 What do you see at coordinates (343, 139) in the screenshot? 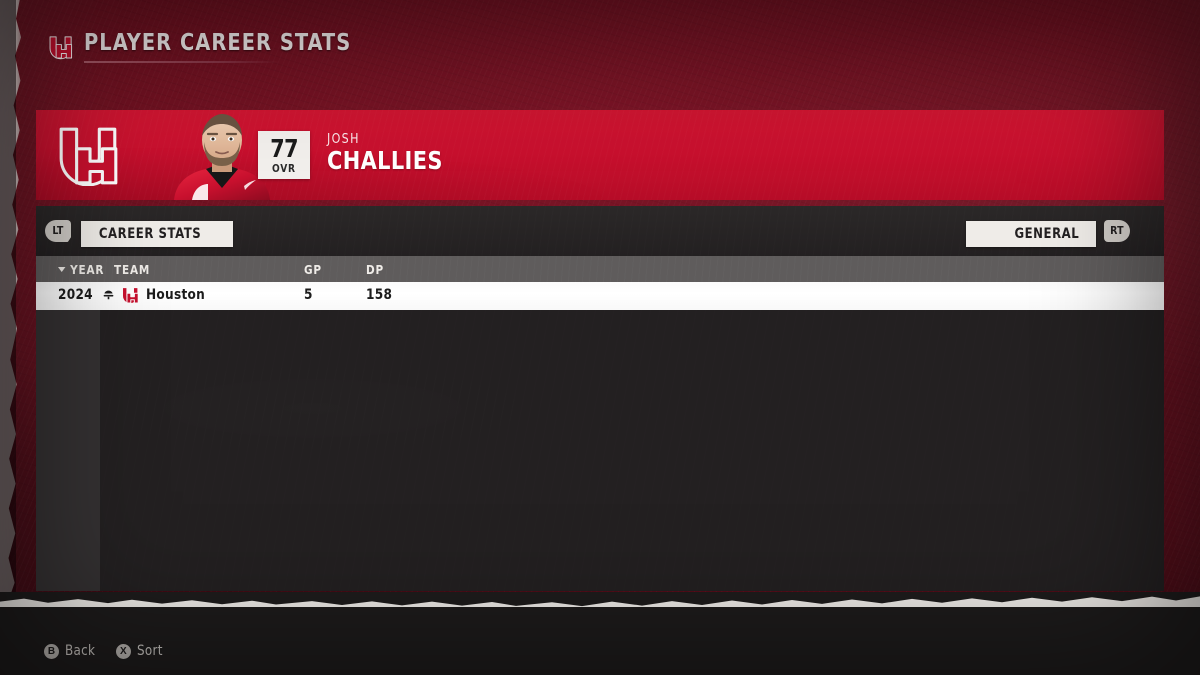
I see `player-first-name: JOSH` at bounding box center [343, 139].